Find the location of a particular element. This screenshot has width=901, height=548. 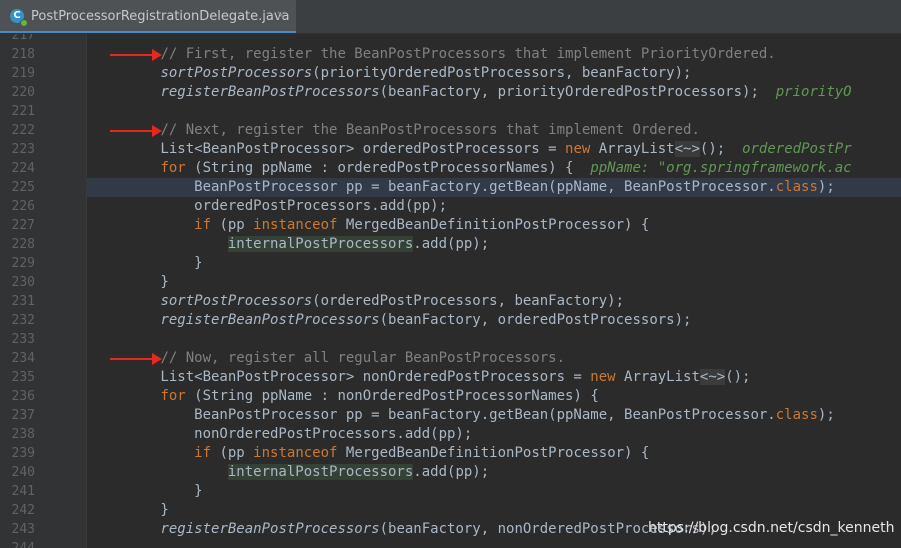

line-number: 225 is located at coordinates (23, 187).